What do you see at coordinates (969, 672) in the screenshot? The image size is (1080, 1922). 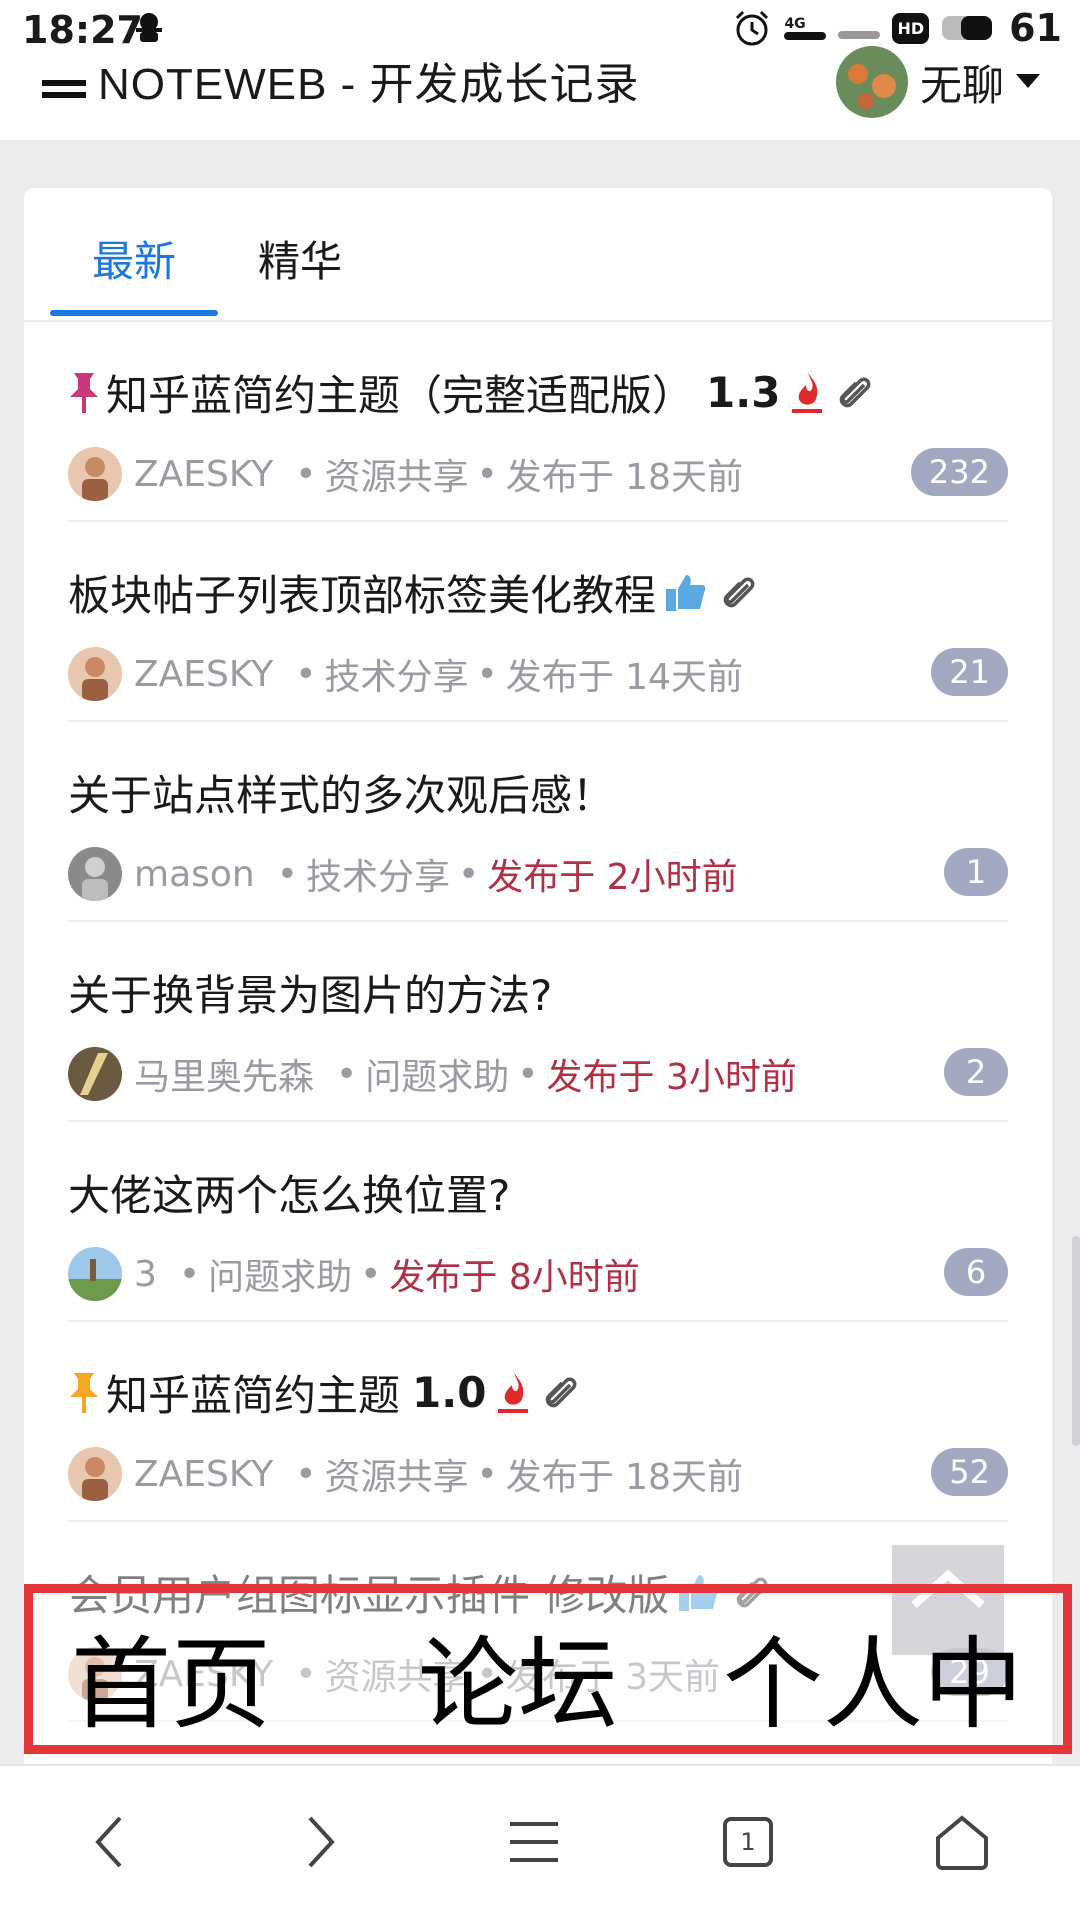 I see `reply-count-badge: 21` at bounding box center [969, 672].